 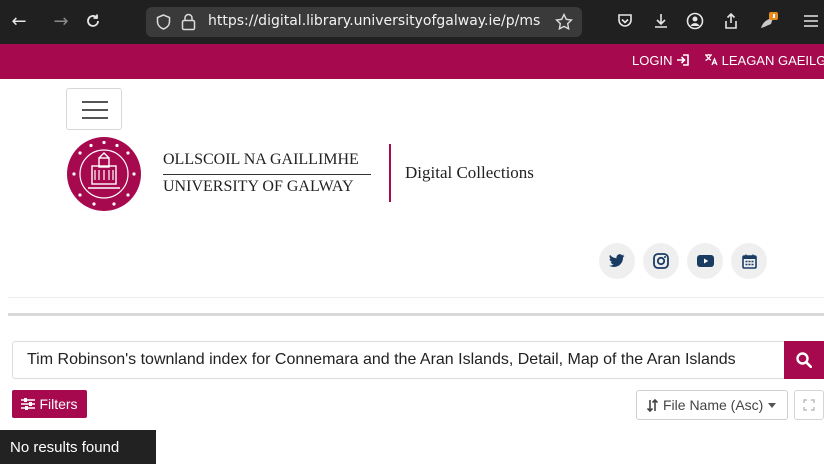 I want to click on login-icon, so click(x=683, y=60).